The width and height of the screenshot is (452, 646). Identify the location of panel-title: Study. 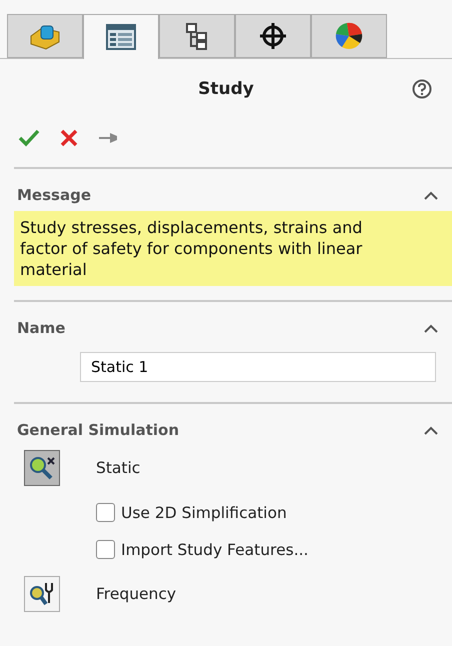
(226, 89).